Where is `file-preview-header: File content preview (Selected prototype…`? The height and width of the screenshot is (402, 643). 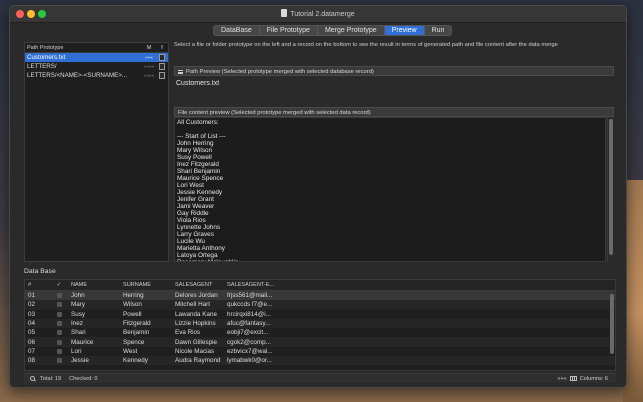 file-preview-header: File content preview (Selected prototype… is located at coordinates (394, 112).